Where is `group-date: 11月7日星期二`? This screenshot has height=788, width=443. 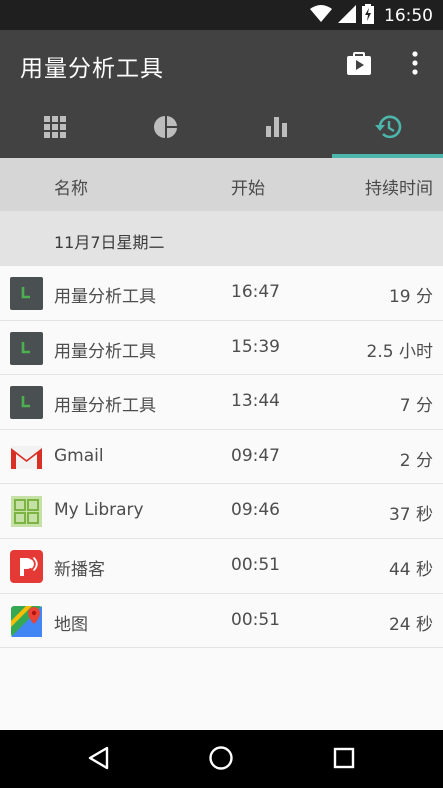
group-date: 11月7日星期二 is located at coordinates (109, 242).